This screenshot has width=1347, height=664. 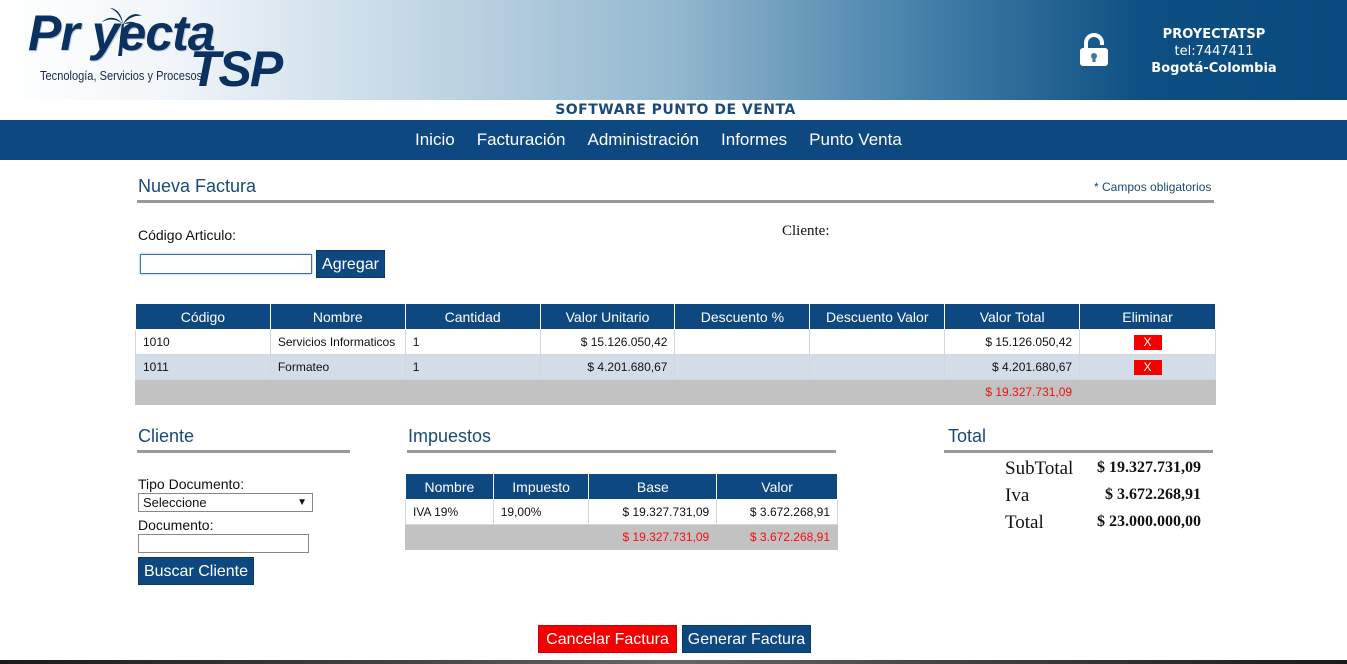 I want to click on col-header-codigo: Código, so click(x=203, y=316).